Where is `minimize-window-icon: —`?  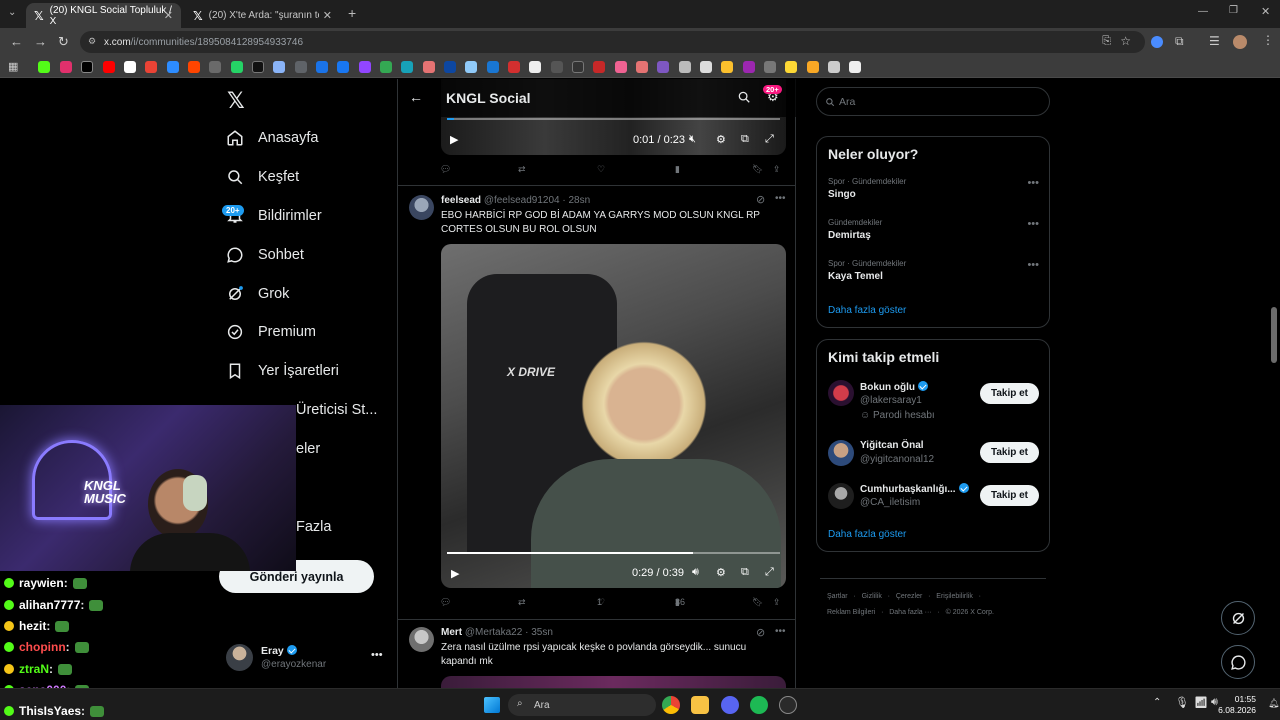 minimize-window-icon: — is located at coordinates (1203, 11).